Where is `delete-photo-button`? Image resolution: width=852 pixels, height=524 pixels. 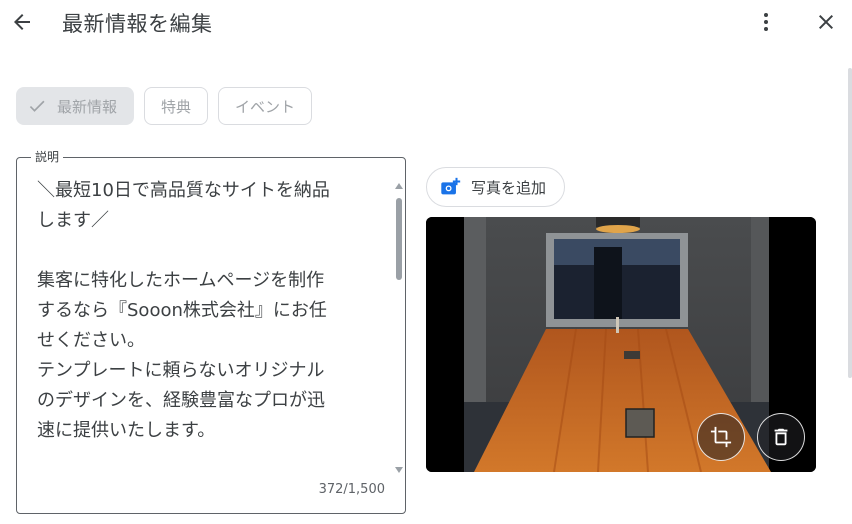
delete-photo-button is located at coordinates (781, 437).